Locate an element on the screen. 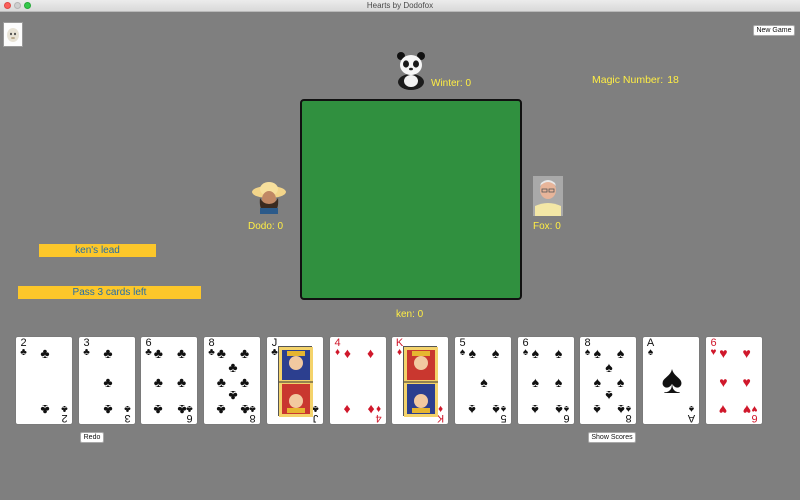 The height and width of the screenshot is (500, 800). spades-large-pip-icon: ♠ is located at coordinates (672, 379).